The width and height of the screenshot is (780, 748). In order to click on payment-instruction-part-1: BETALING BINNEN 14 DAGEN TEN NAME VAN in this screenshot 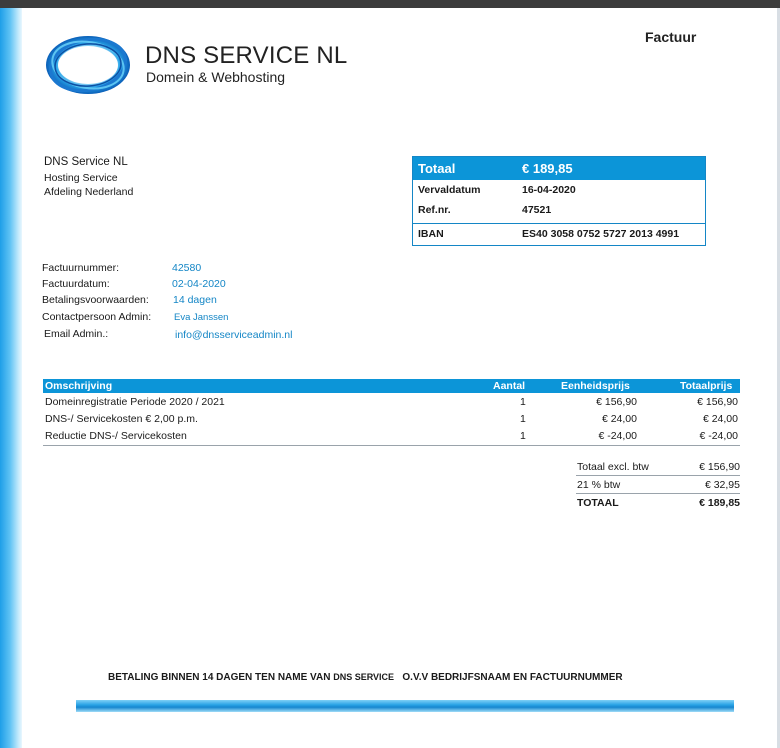, I will do `click(219, 677)`.